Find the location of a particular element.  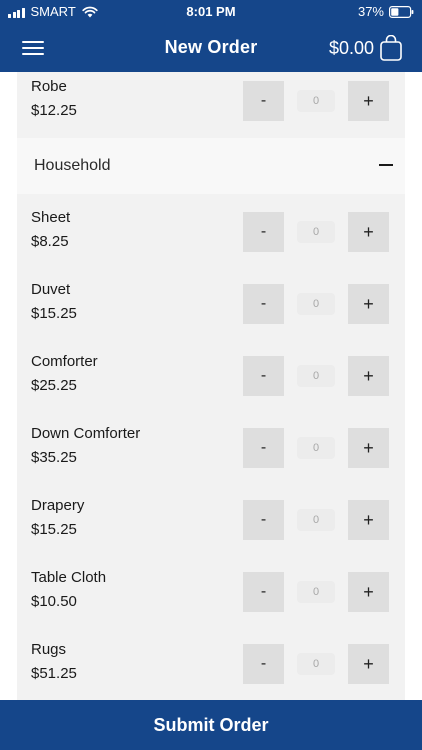

header: New Order $0.00 is located at coordinates (211, 48).